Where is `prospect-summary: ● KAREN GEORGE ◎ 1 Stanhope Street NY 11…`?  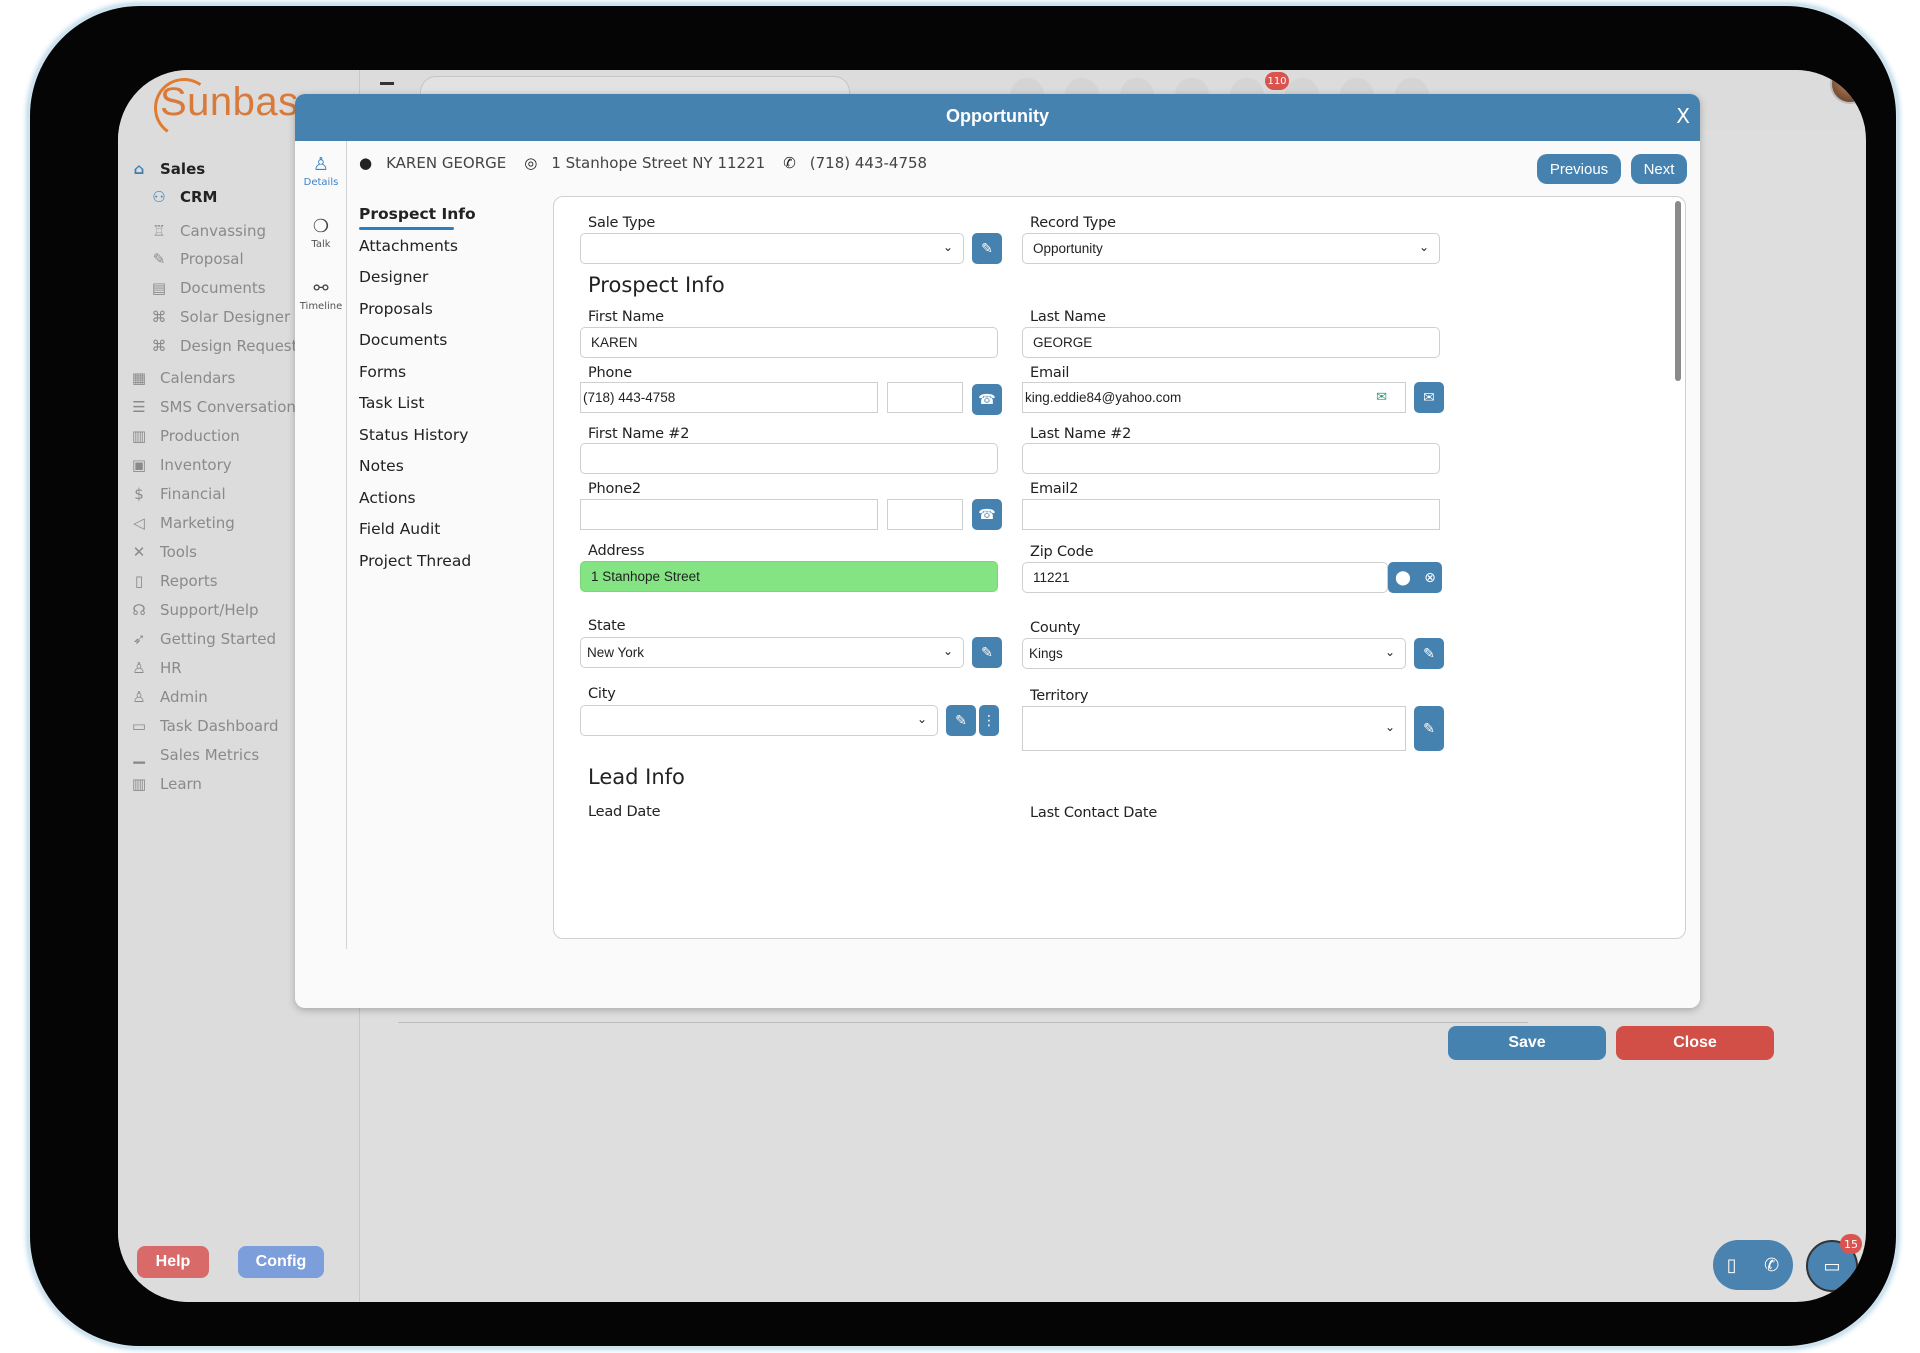 prospect-summary: ● KAREN GEORGE ◎ 1 Stanhope Street NY 11… is located at coordinates (652, 163).